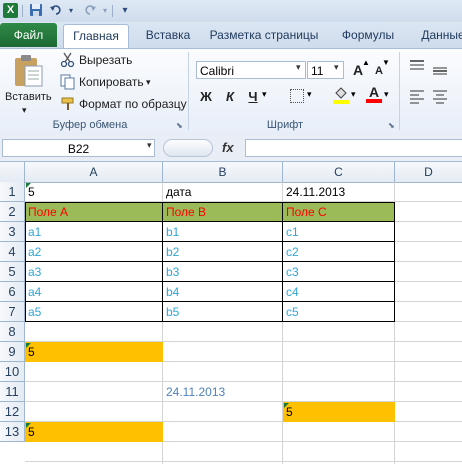 The width and height of the screenshot is (462, 464). Describe the element at coordinates (94, 352) in the screenshot. I see `cell-a9: 5` at that location.